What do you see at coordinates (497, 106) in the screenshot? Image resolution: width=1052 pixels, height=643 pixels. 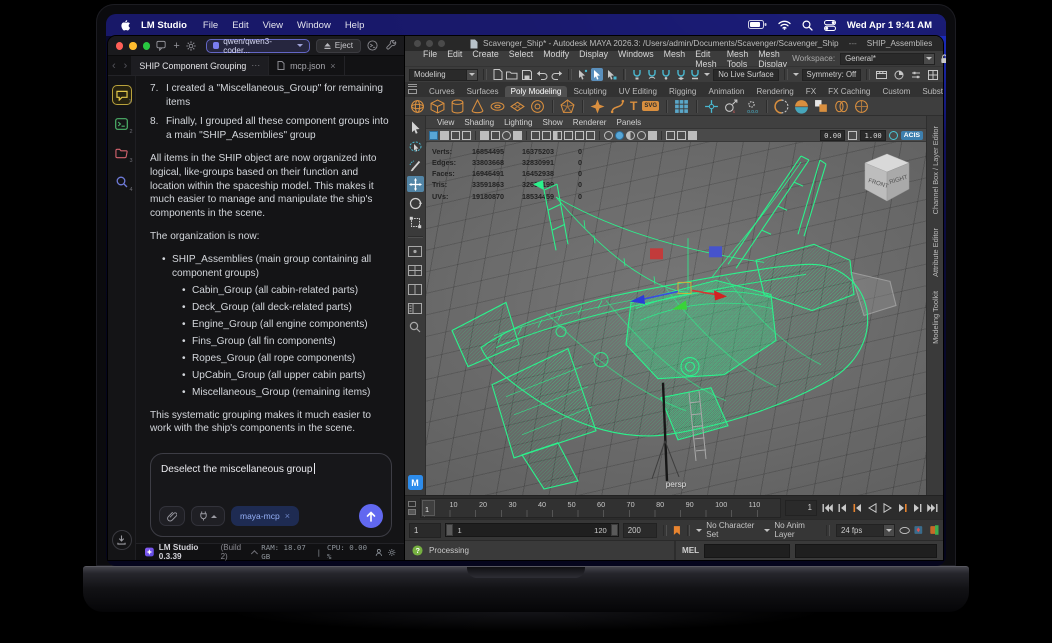 I see `poly-torus-icon` at bounding box center [497, 106].